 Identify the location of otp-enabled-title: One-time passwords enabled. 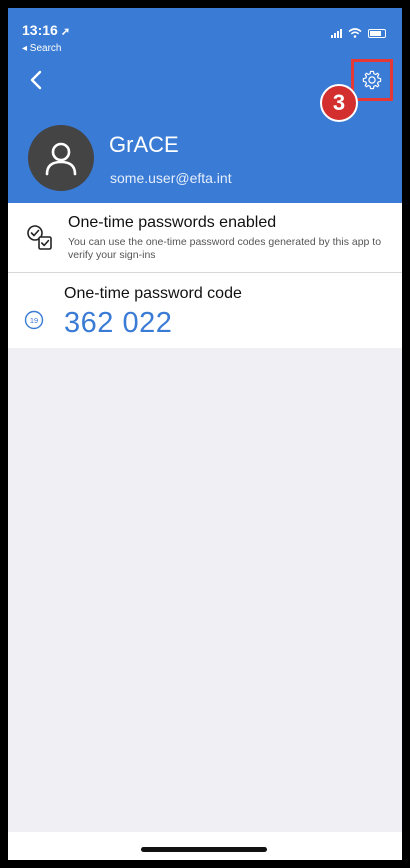
(172, 222).